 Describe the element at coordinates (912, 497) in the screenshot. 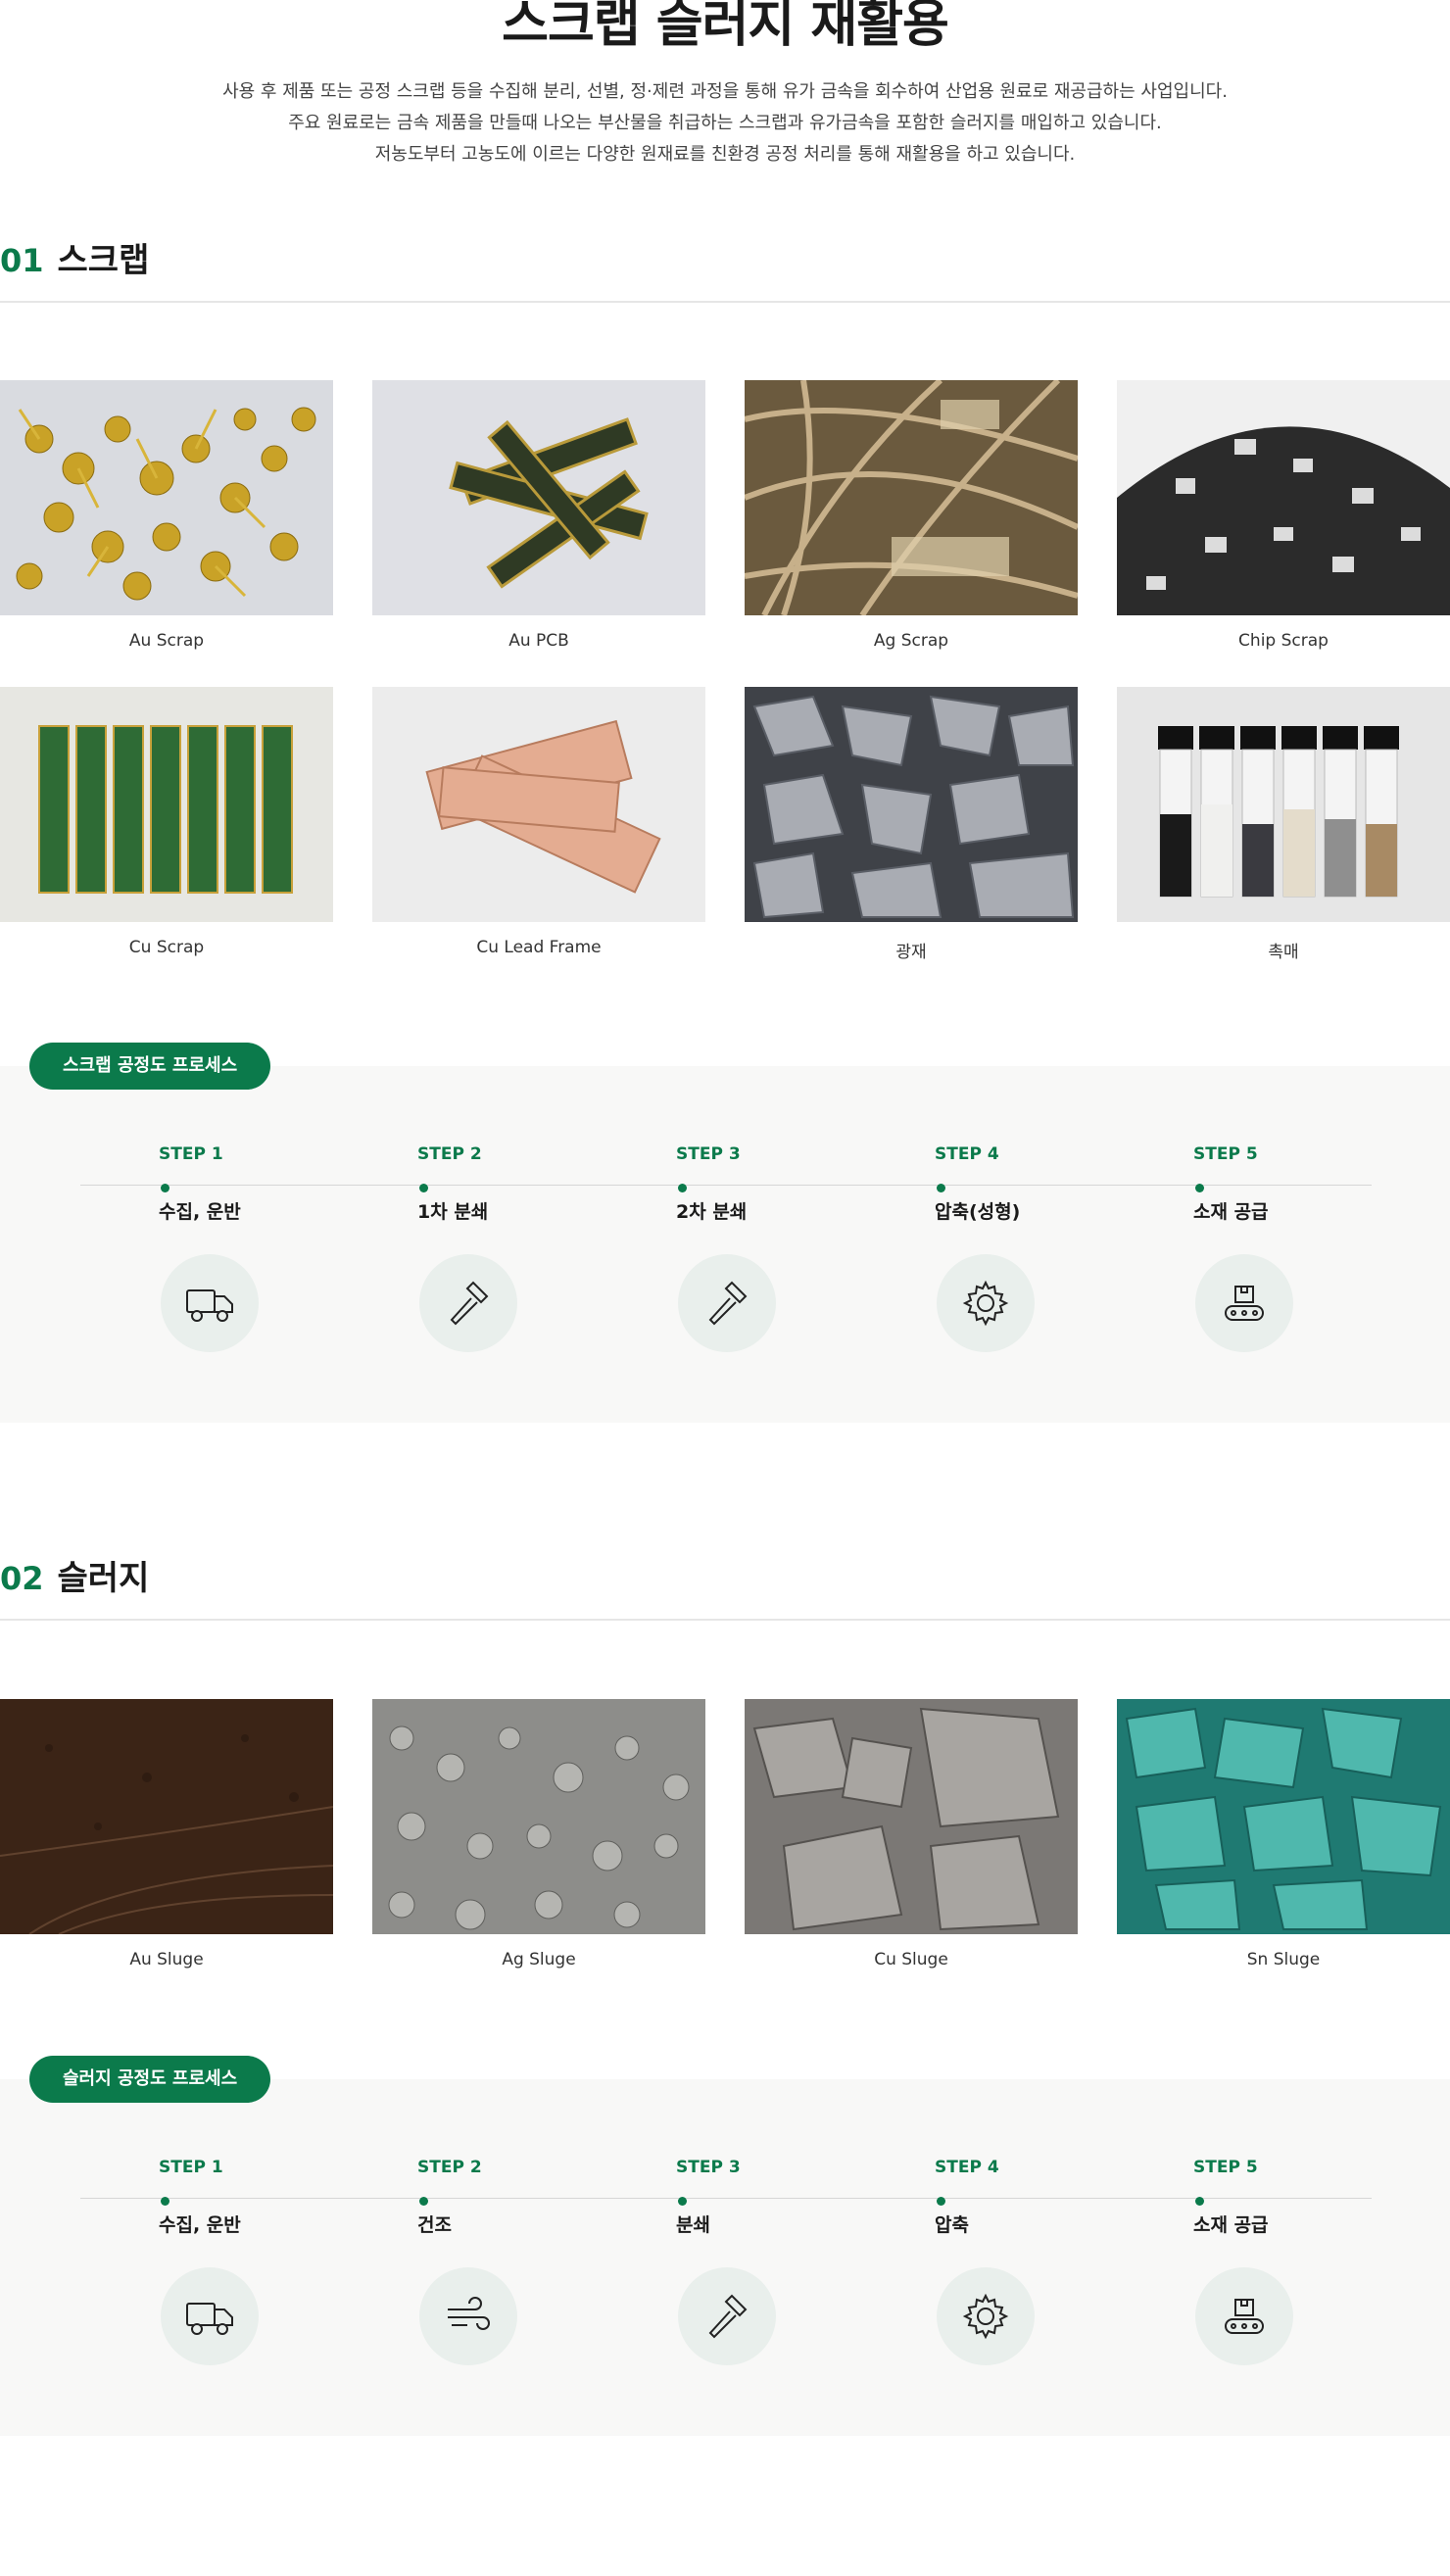

I see `silver-frames-photo` at that location.